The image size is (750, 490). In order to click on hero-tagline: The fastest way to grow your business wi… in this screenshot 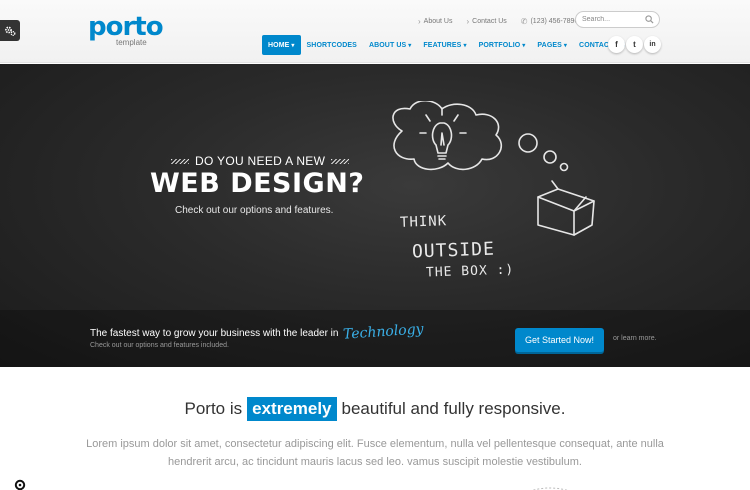, I will do `click(257, 332)`.